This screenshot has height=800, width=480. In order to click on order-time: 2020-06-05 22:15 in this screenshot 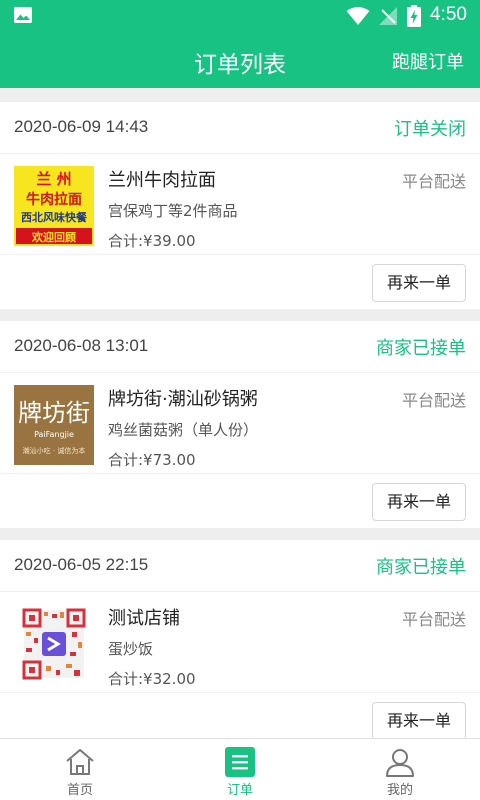, I will do `click(81, 564)`.